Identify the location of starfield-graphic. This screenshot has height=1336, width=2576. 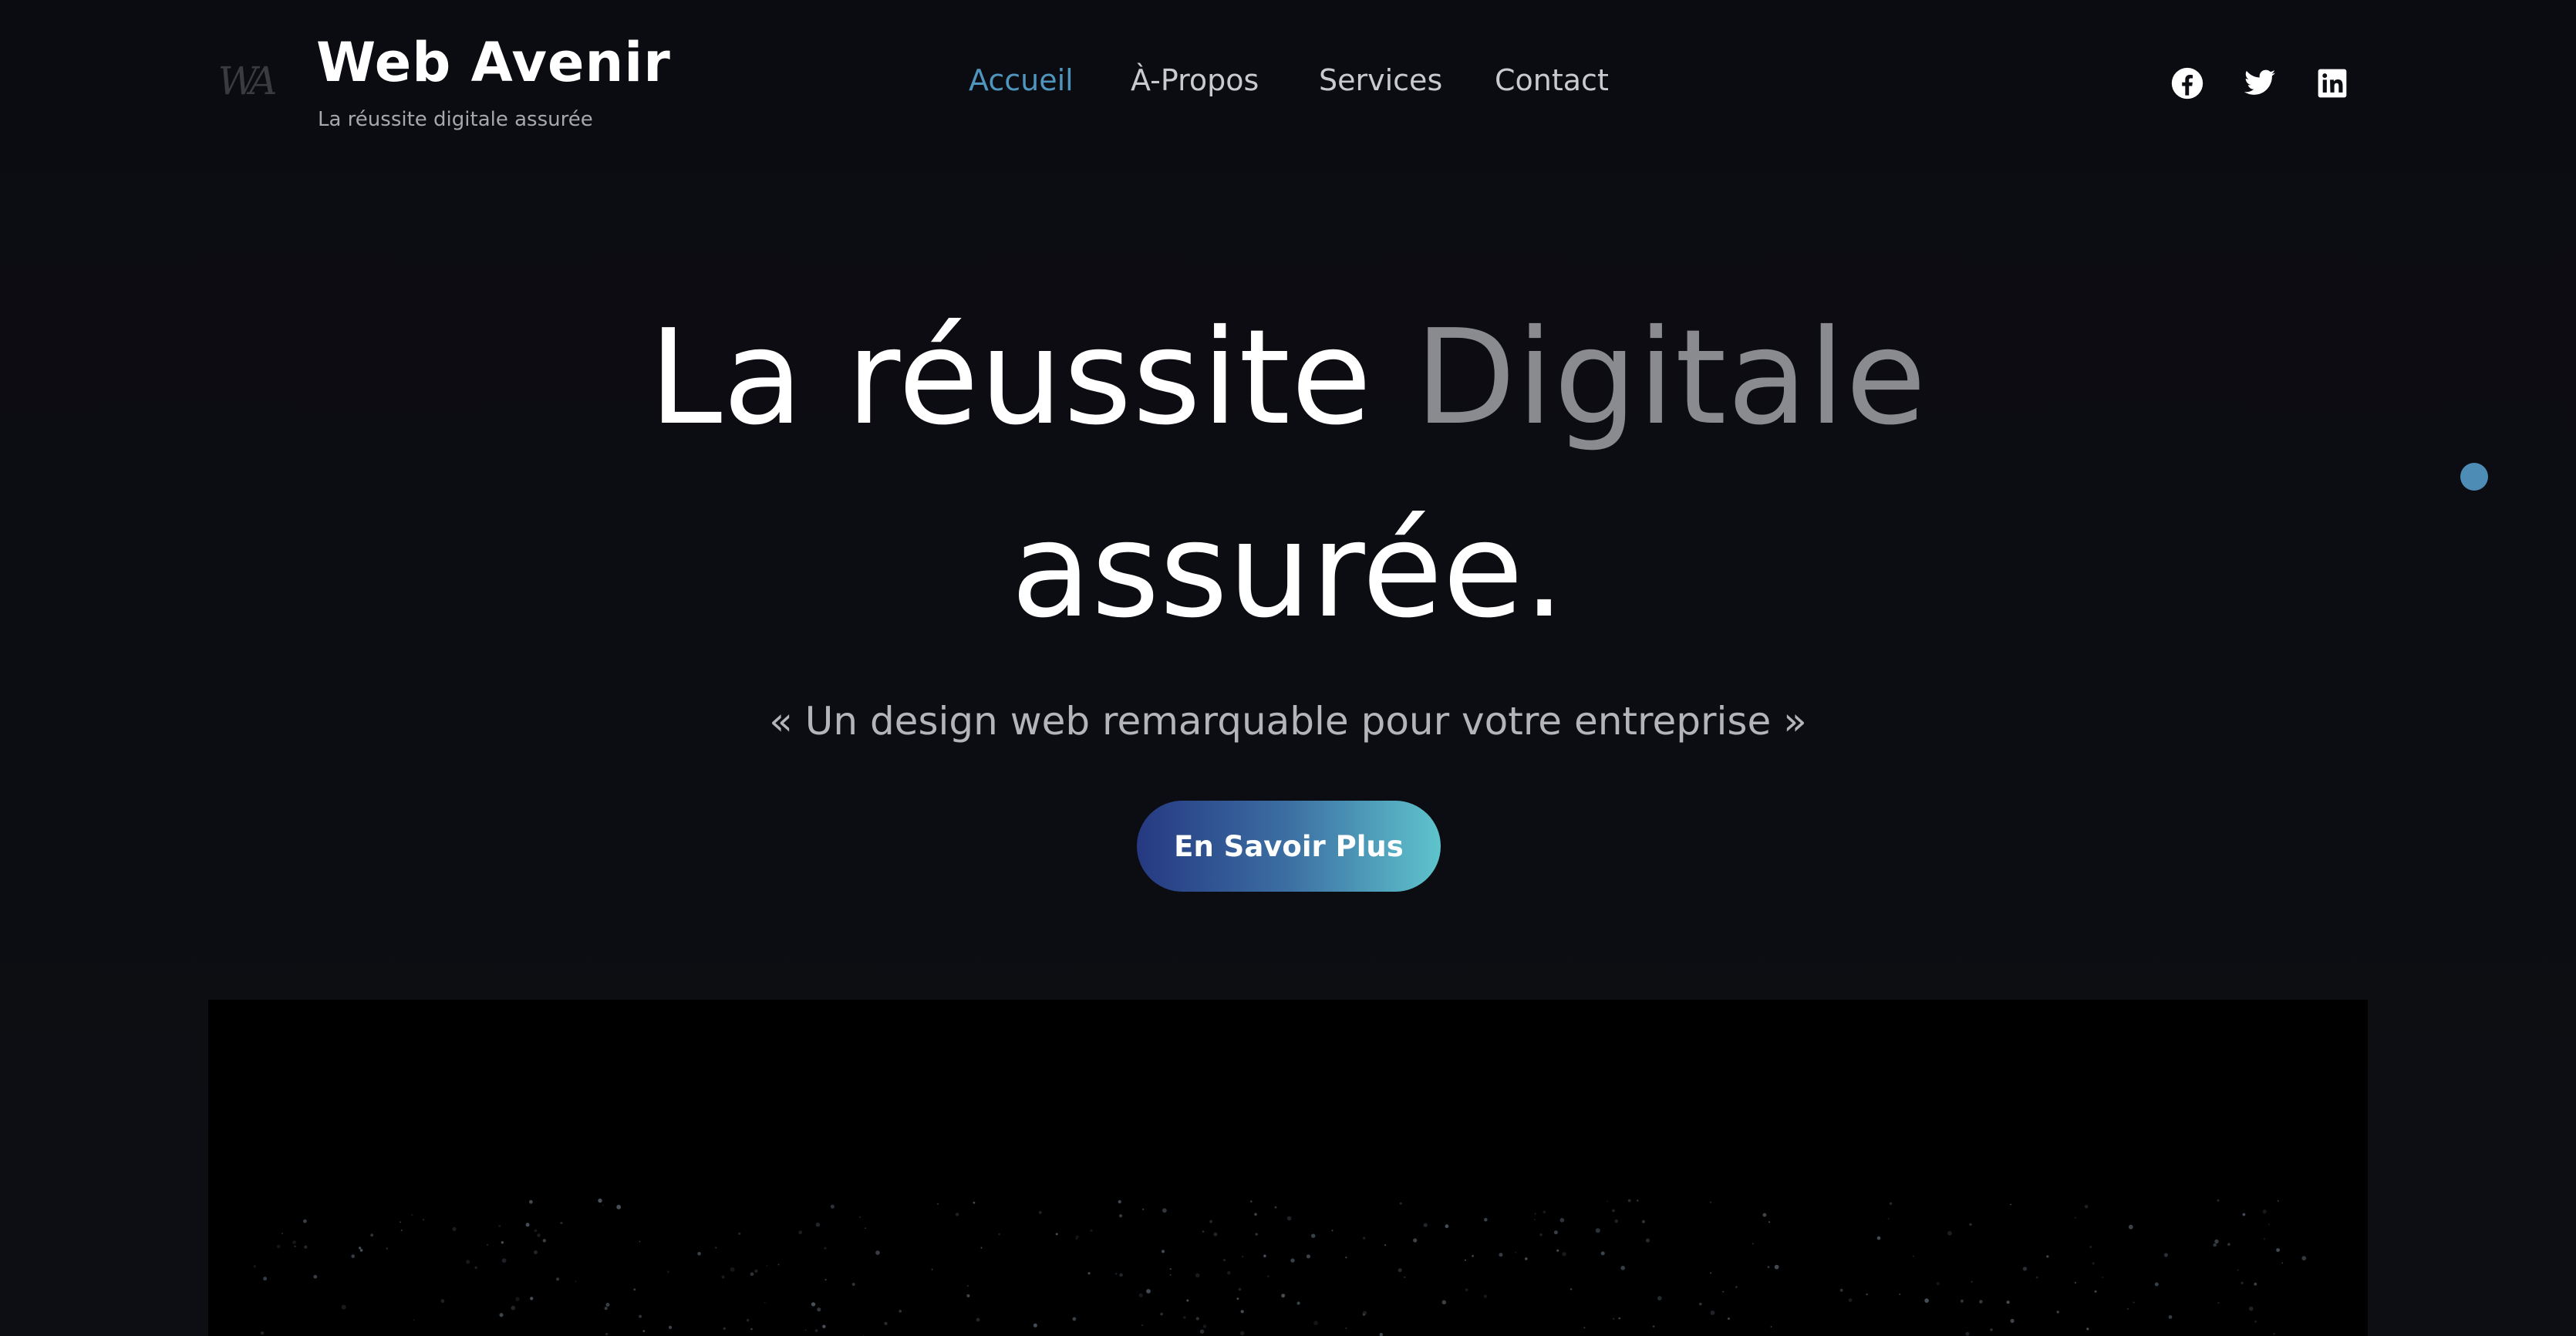
(1280, 1267).